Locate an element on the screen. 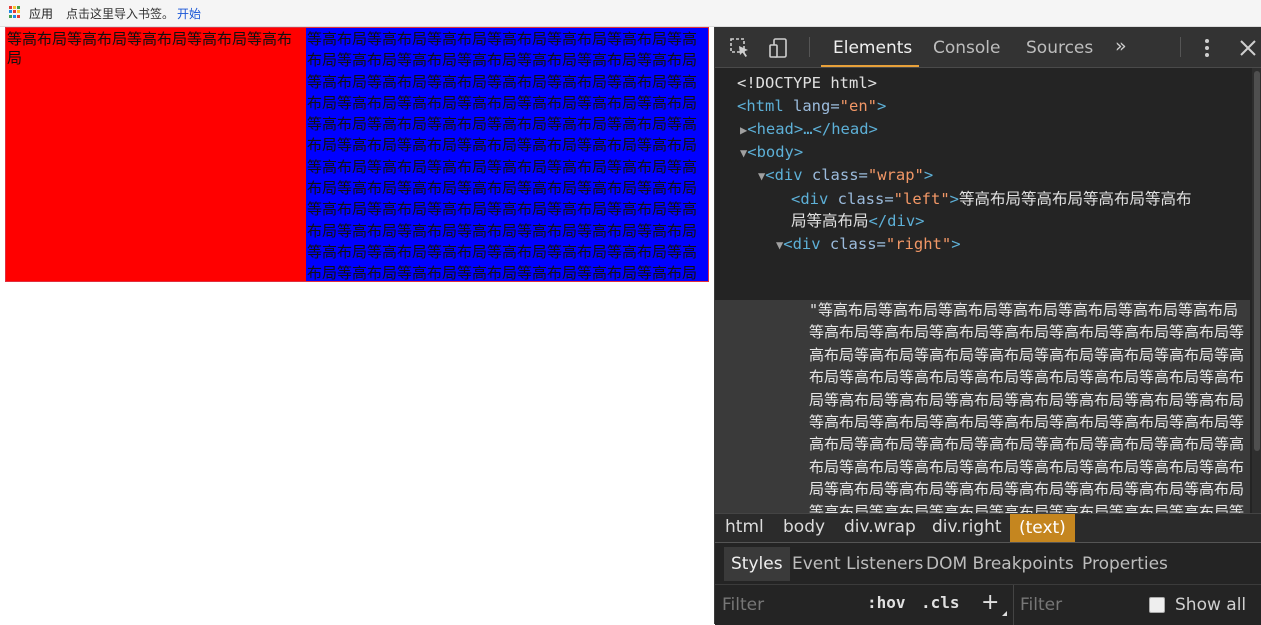 The width and height of the screenshot is (1261, 625). doctype-node: <!DOCTYPE html> is located at coordinates (807, 83).